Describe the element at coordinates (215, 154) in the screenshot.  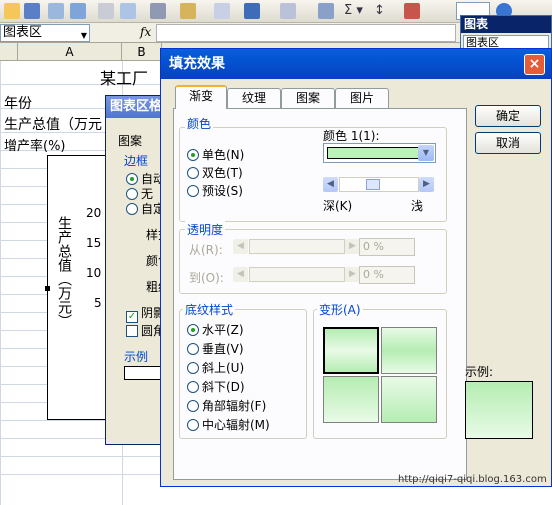
I see `one-color-radio: 单色(N)` at that location.